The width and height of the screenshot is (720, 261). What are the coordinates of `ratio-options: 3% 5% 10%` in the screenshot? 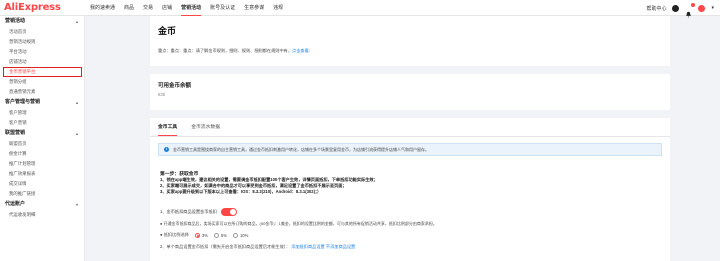 It's located at (221, 235).